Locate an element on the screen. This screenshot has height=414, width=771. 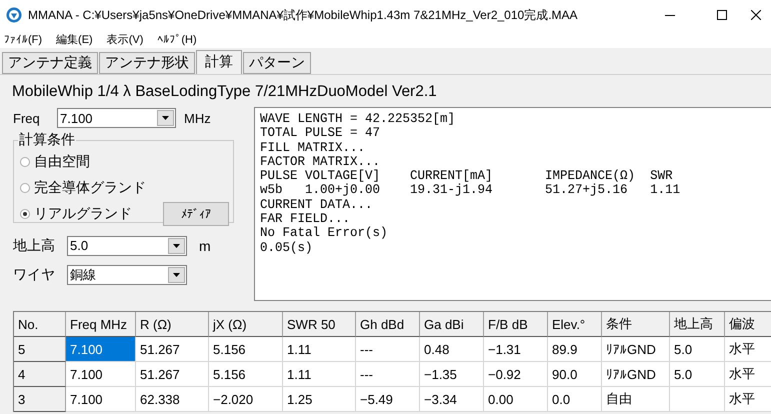
radio-label: リアルグランド is located at coordinates (83, 214).